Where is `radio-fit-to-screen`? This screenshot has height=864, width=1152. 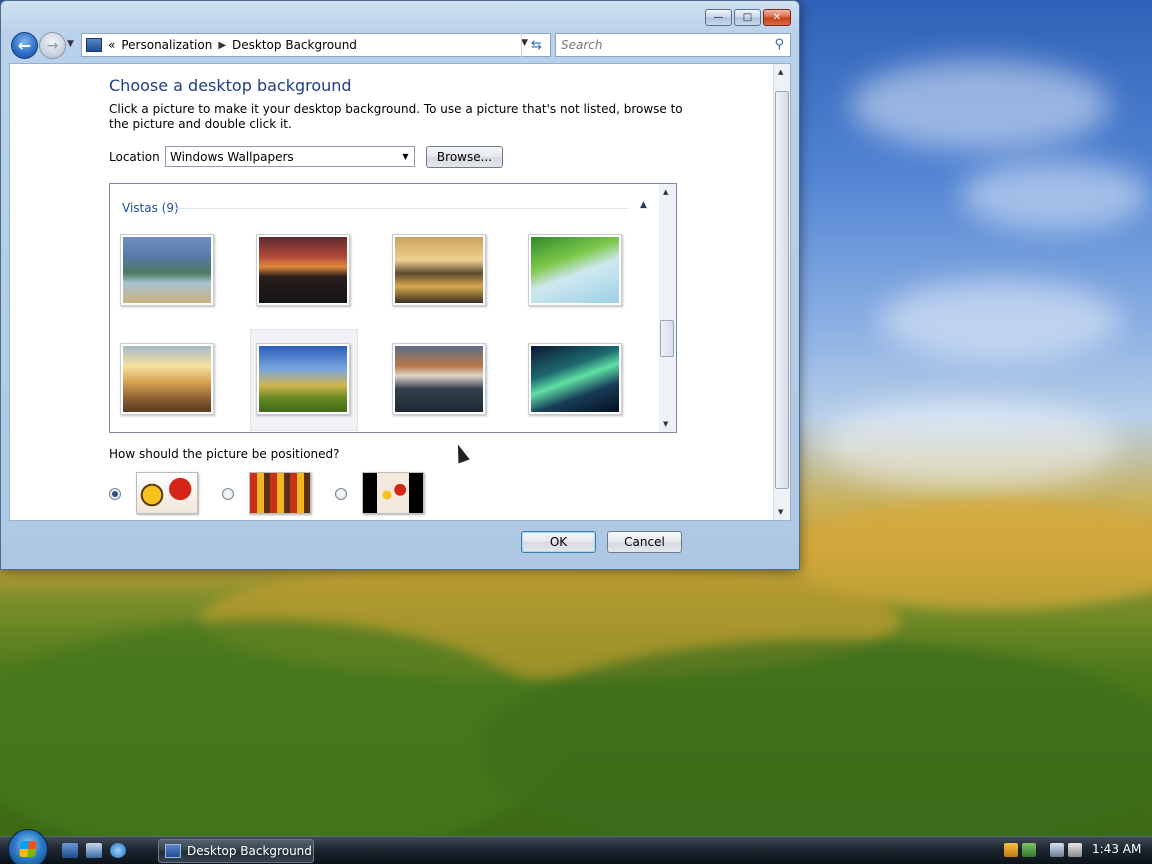 radio-fit-to-screen is located at coordinates (115, 494).